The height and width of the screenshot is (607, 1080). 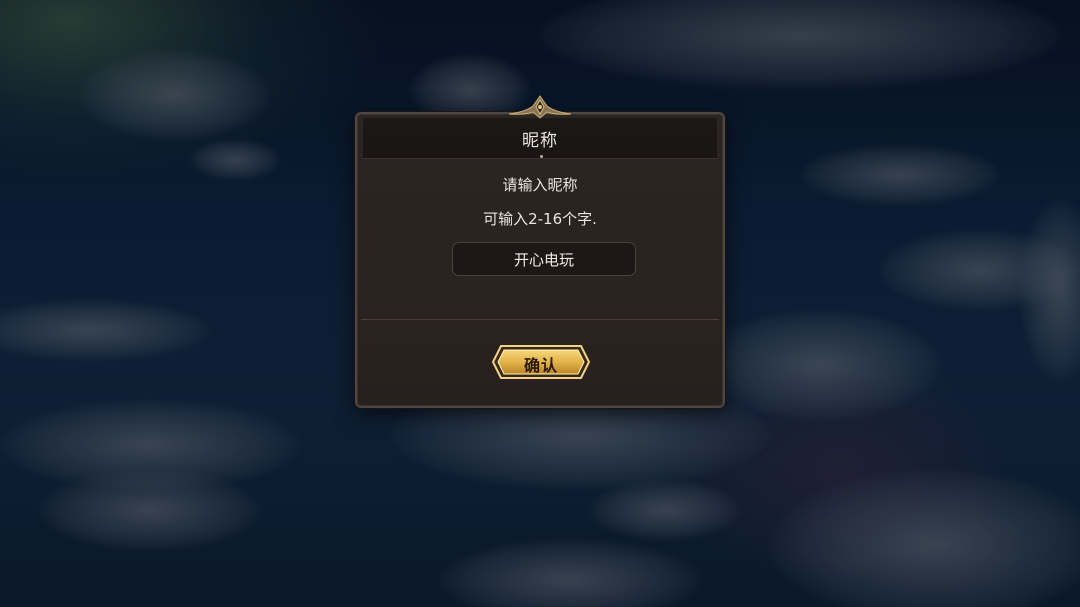 I want to click on dialog-header: 昵称, so click(x=540, y=138).